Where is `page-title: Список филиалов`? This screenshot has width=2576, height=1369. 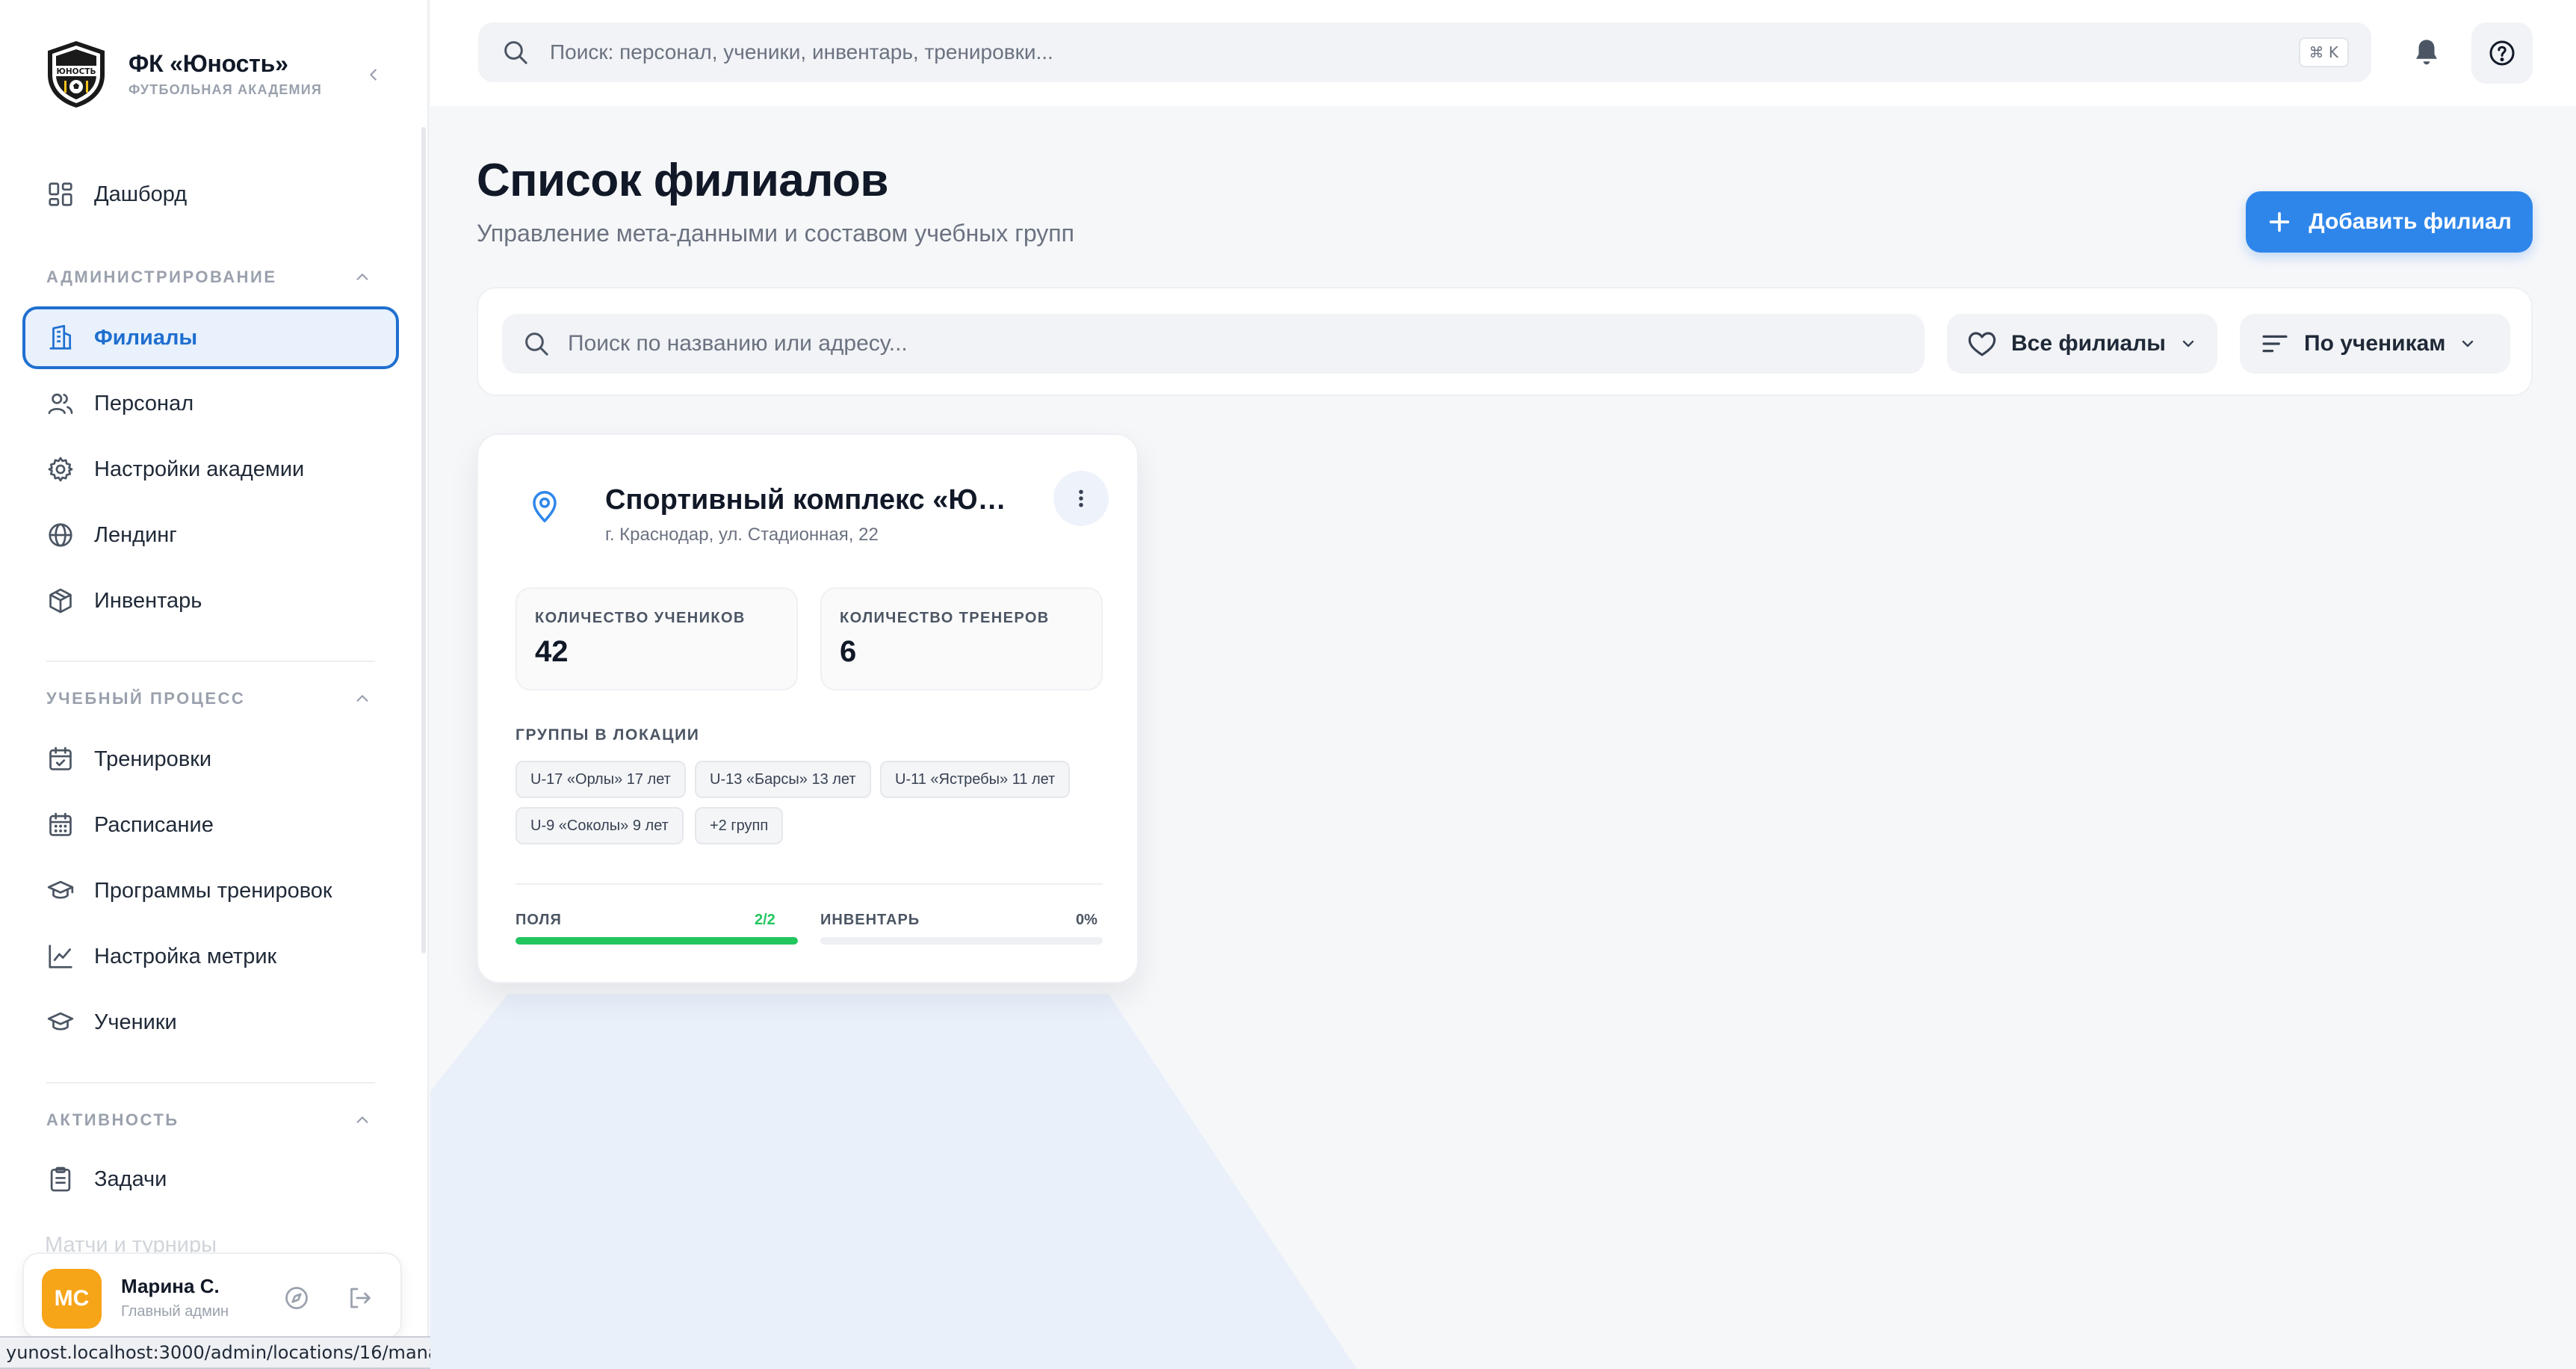 page-title: Список филиалов is located at coordinates (682, 180).